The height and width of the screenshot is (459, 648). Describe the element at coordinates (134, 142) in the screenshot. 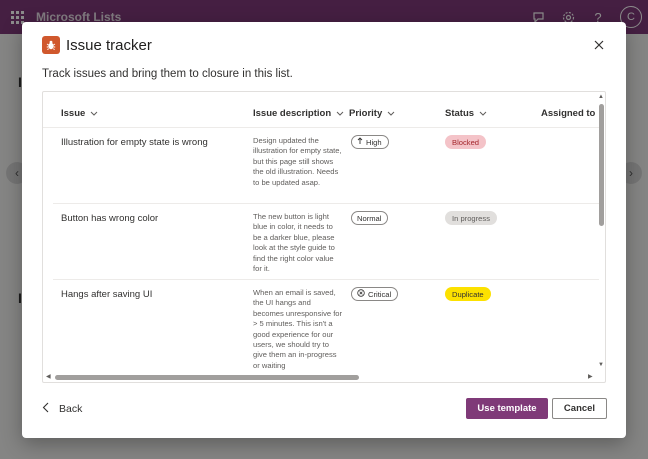

I see `issue-cell: Illustration for empty state is wrong` at that location.